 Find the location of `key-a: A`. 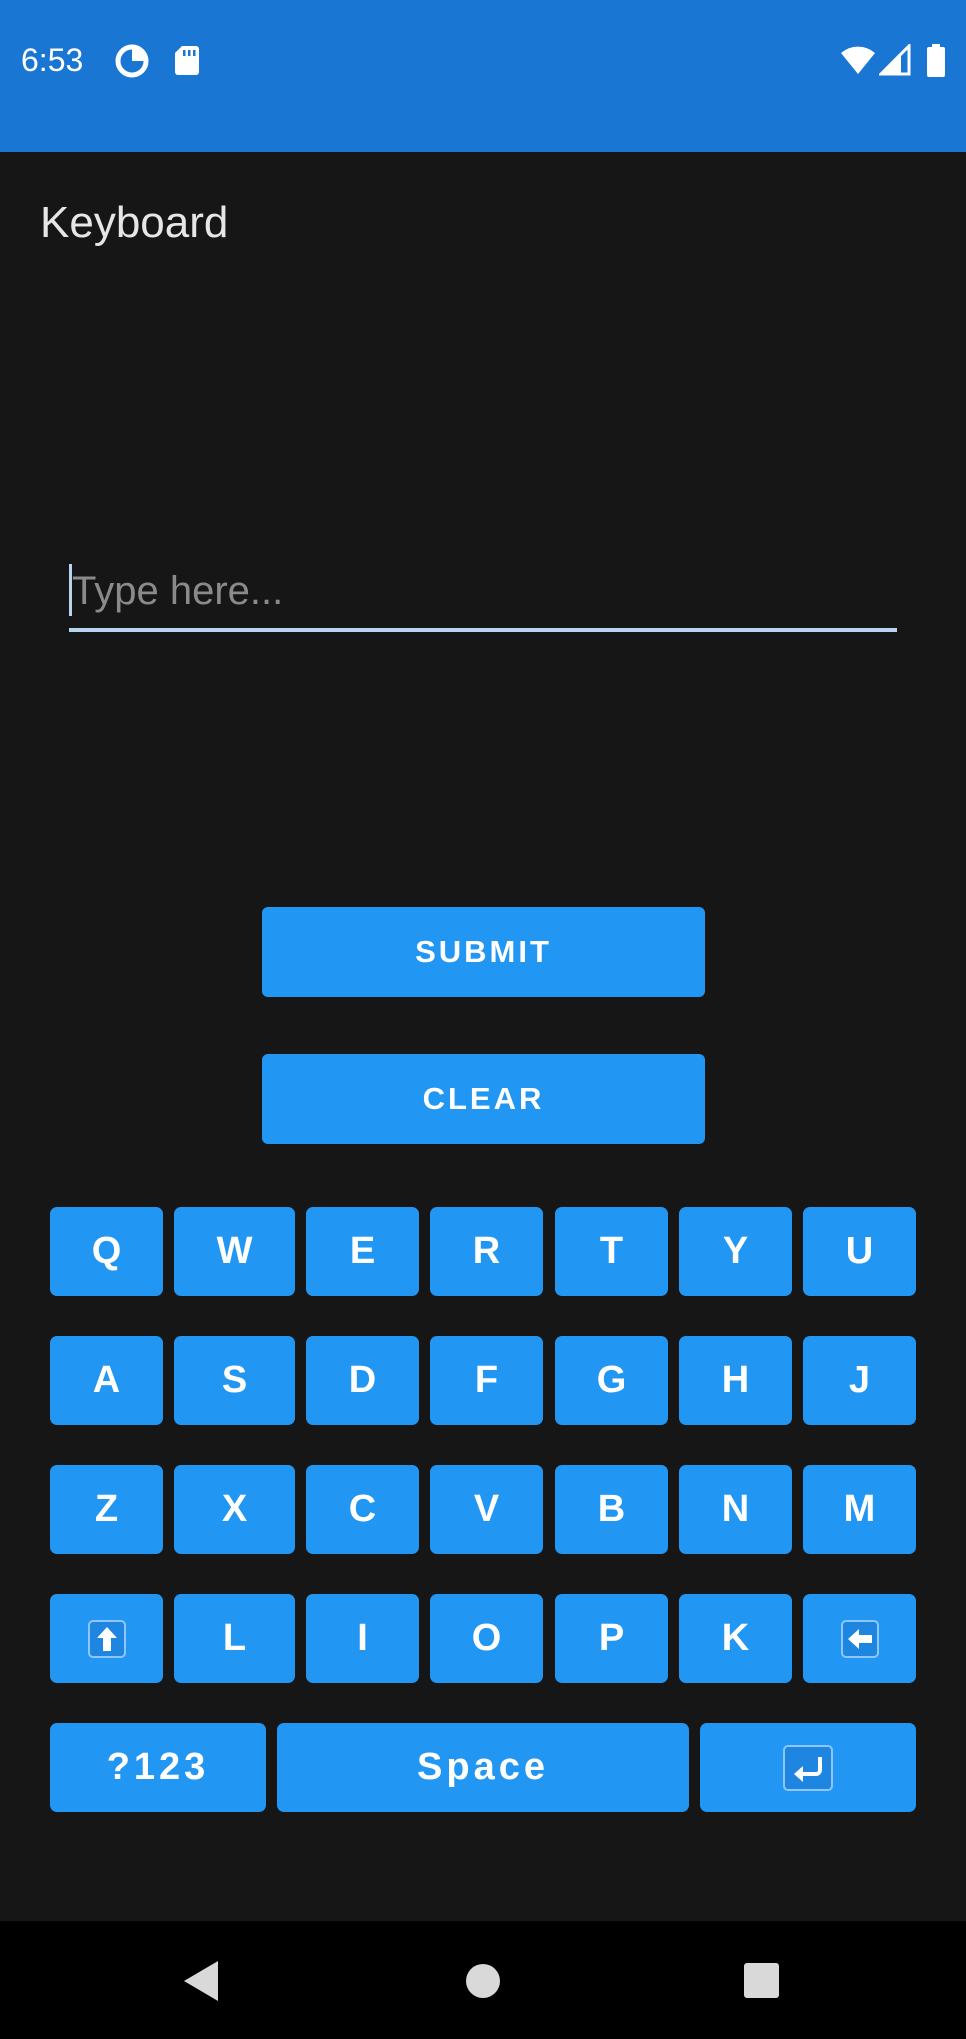

key-a: A is located at coordinates (106, 1380).